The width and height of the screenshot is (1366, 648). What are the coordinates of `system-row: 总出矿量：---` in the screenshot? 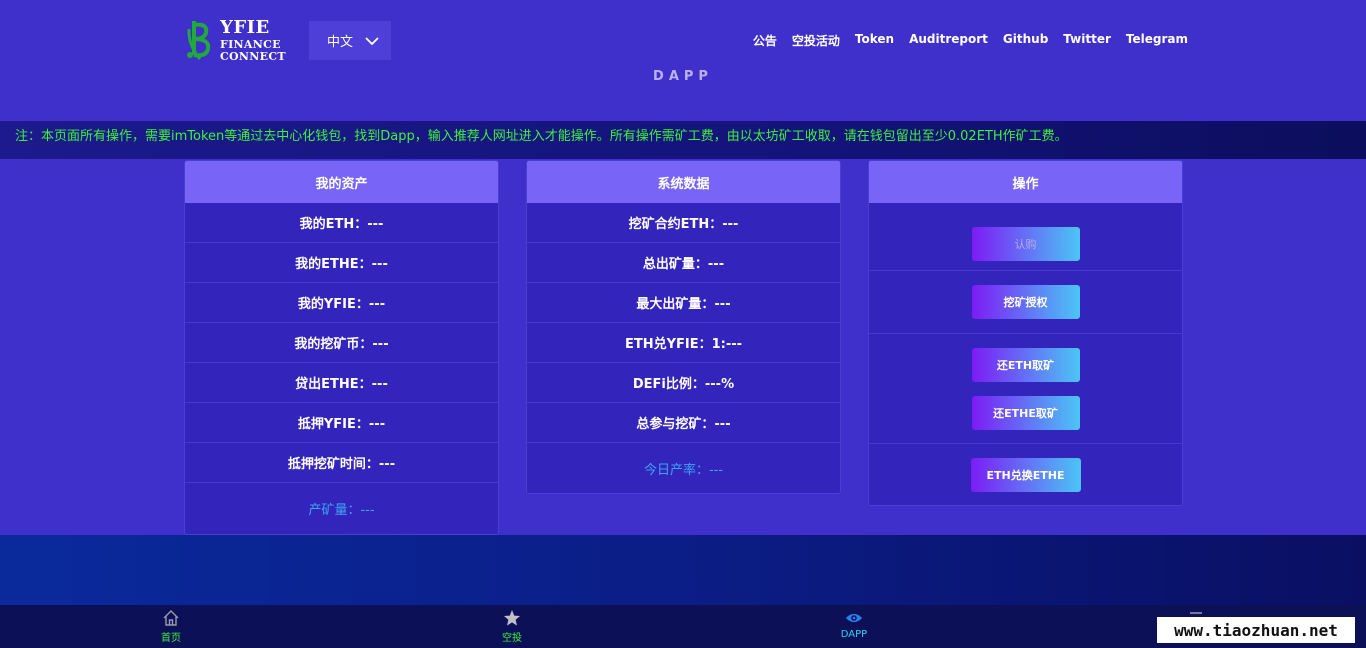 It's located at (683, 263).